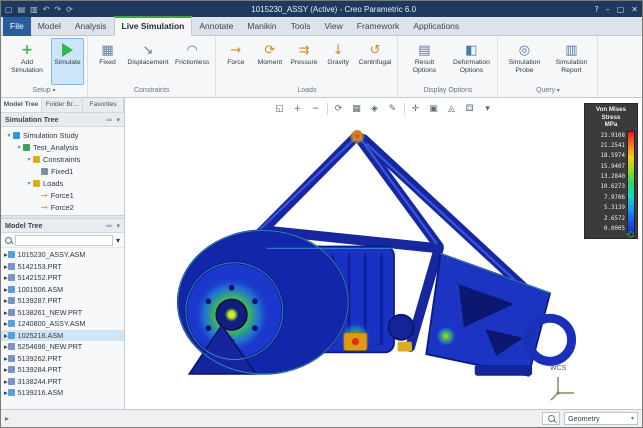 The width and height of the screenshot is (643, 428). Describe the element at coordinates (62, 147) in the screenshot. I see `tree-item-test-analysis: ▾ Test_Analysis` at that location.